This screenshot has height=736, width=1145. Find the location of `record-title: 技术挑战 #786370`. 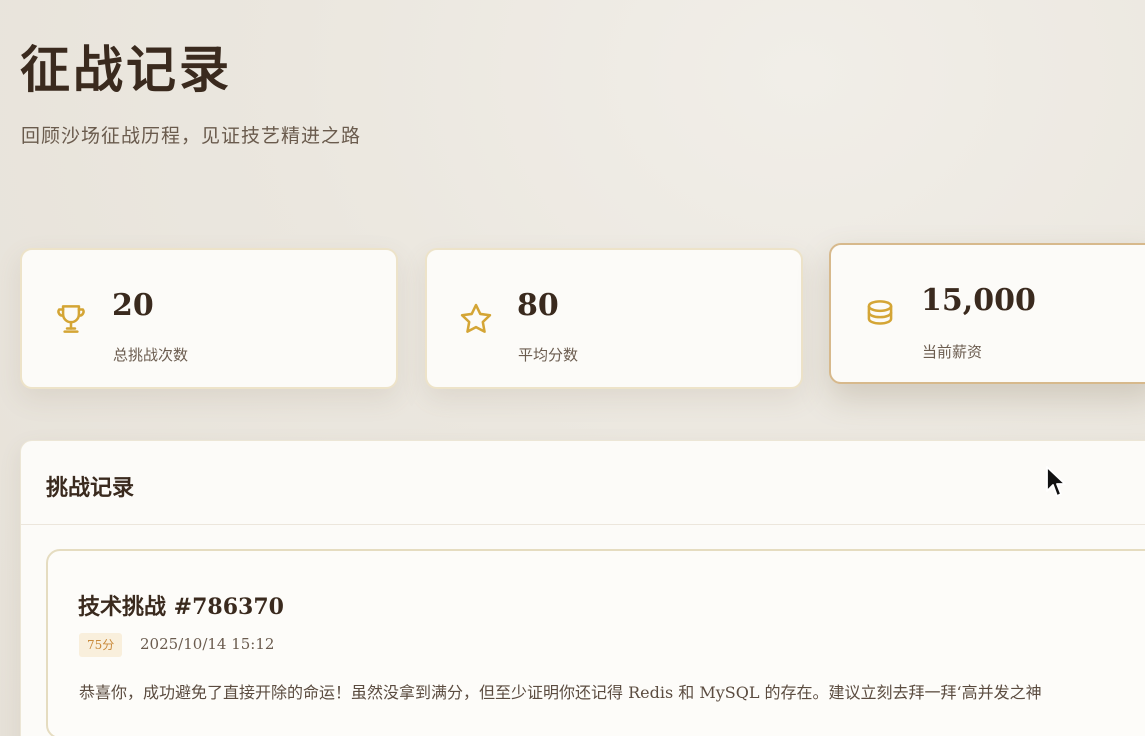

record-title: 技术挑战 #786370 is located at coordinates (181, 607).